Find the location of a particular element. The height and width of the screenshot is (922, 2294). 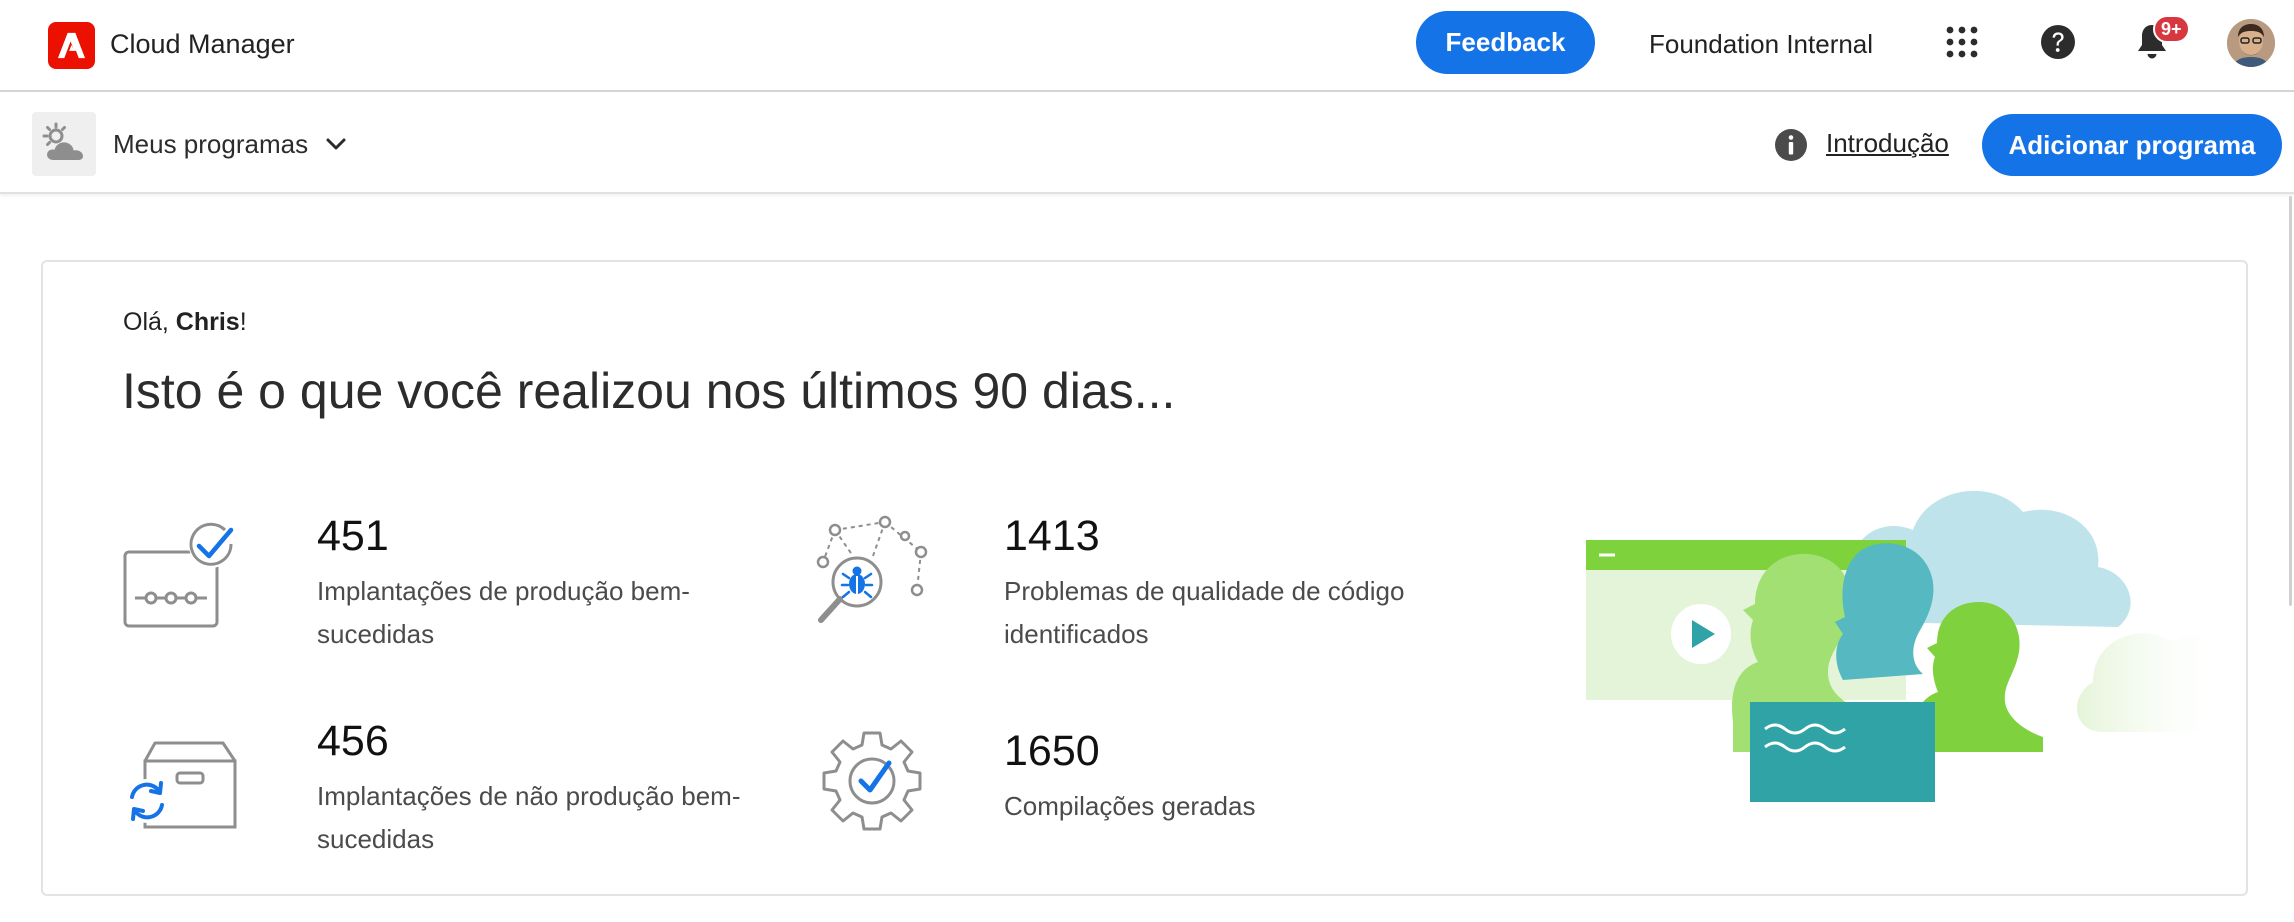

stat-label: Compilações geradas is located at coordinates (1129, 806).